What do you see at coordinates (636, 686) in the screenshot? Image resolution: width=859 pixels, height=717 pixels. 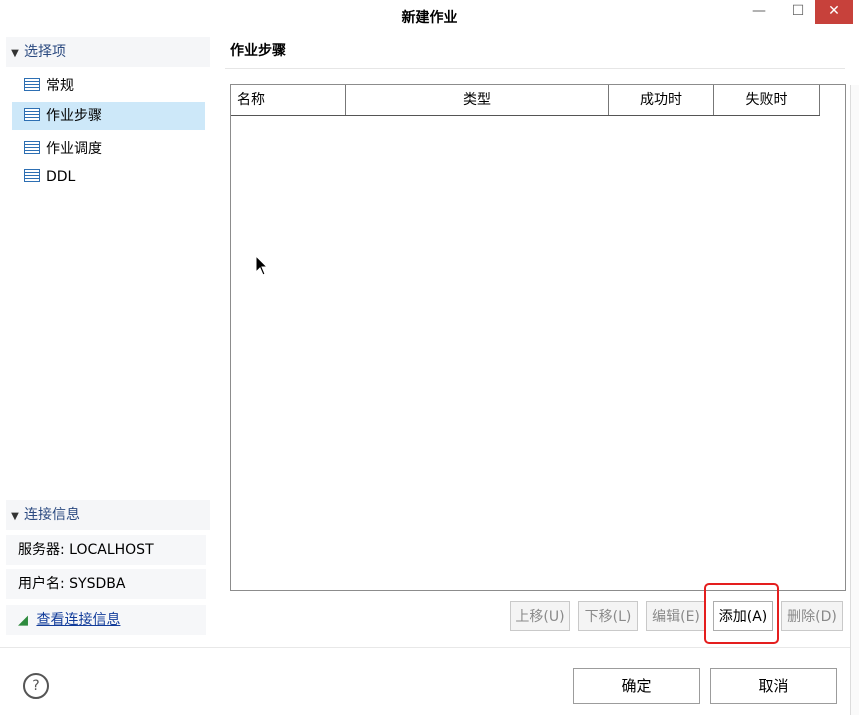 I see `ok-button: 确定` at bounding box center [636, 686].